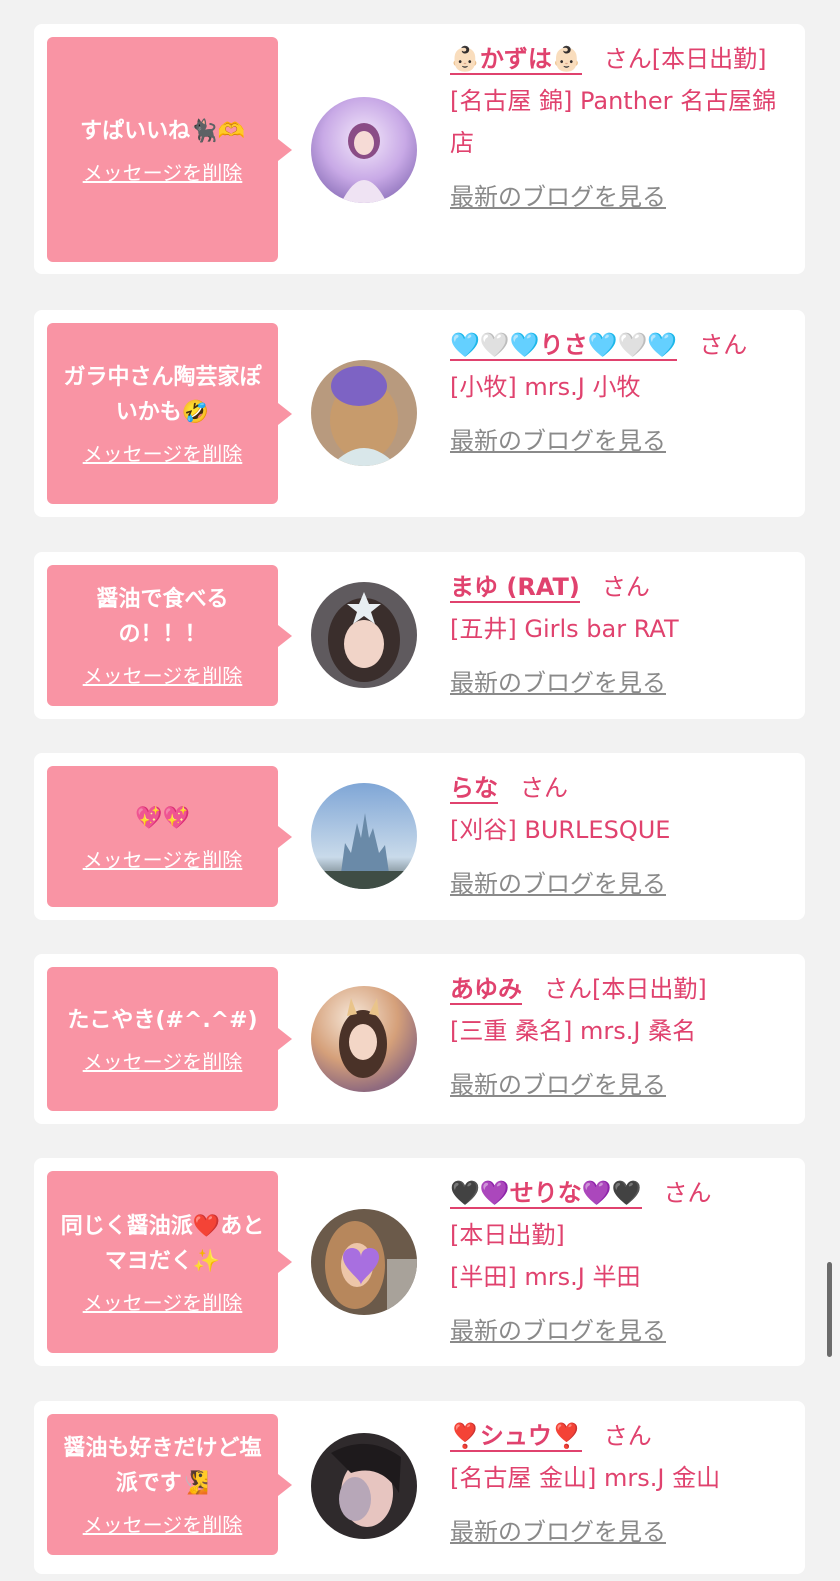  I want to click on cast-name-link: あゆみ, so click(486, 990).